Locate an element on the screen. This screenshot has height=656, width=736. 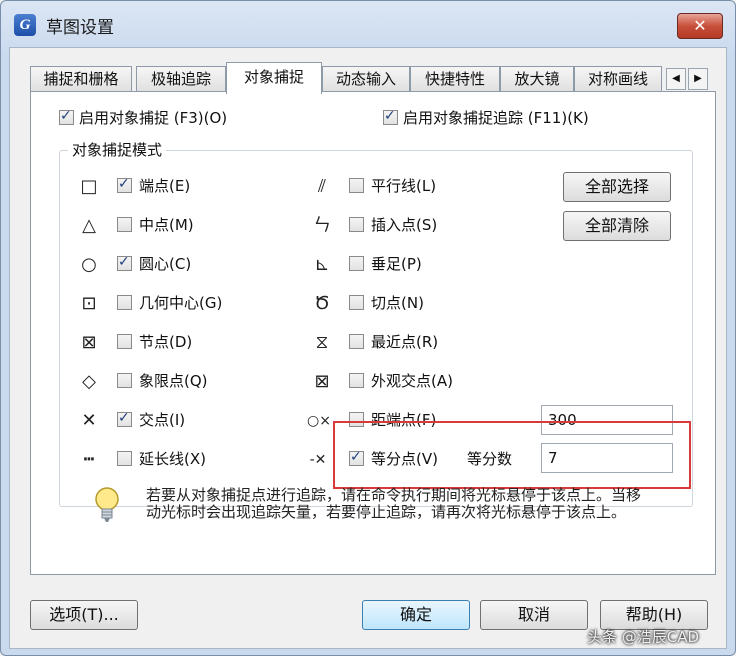
endpoint-label: 端点(E) is located at coordinates (165, 186).